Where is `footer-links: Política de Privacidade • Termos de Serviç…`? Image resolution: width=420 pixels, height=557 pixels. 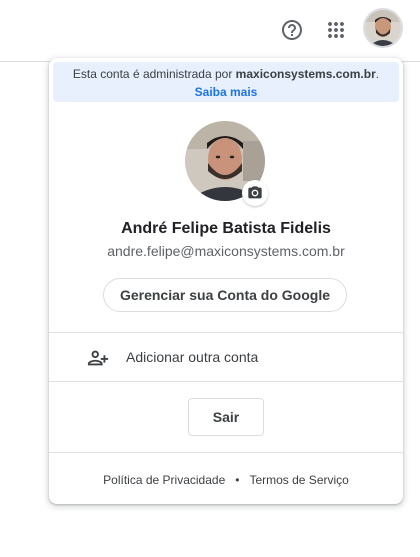
footer-links: Política de Privacidade • Termos de Serviç… is located at coordinates (226, 480).